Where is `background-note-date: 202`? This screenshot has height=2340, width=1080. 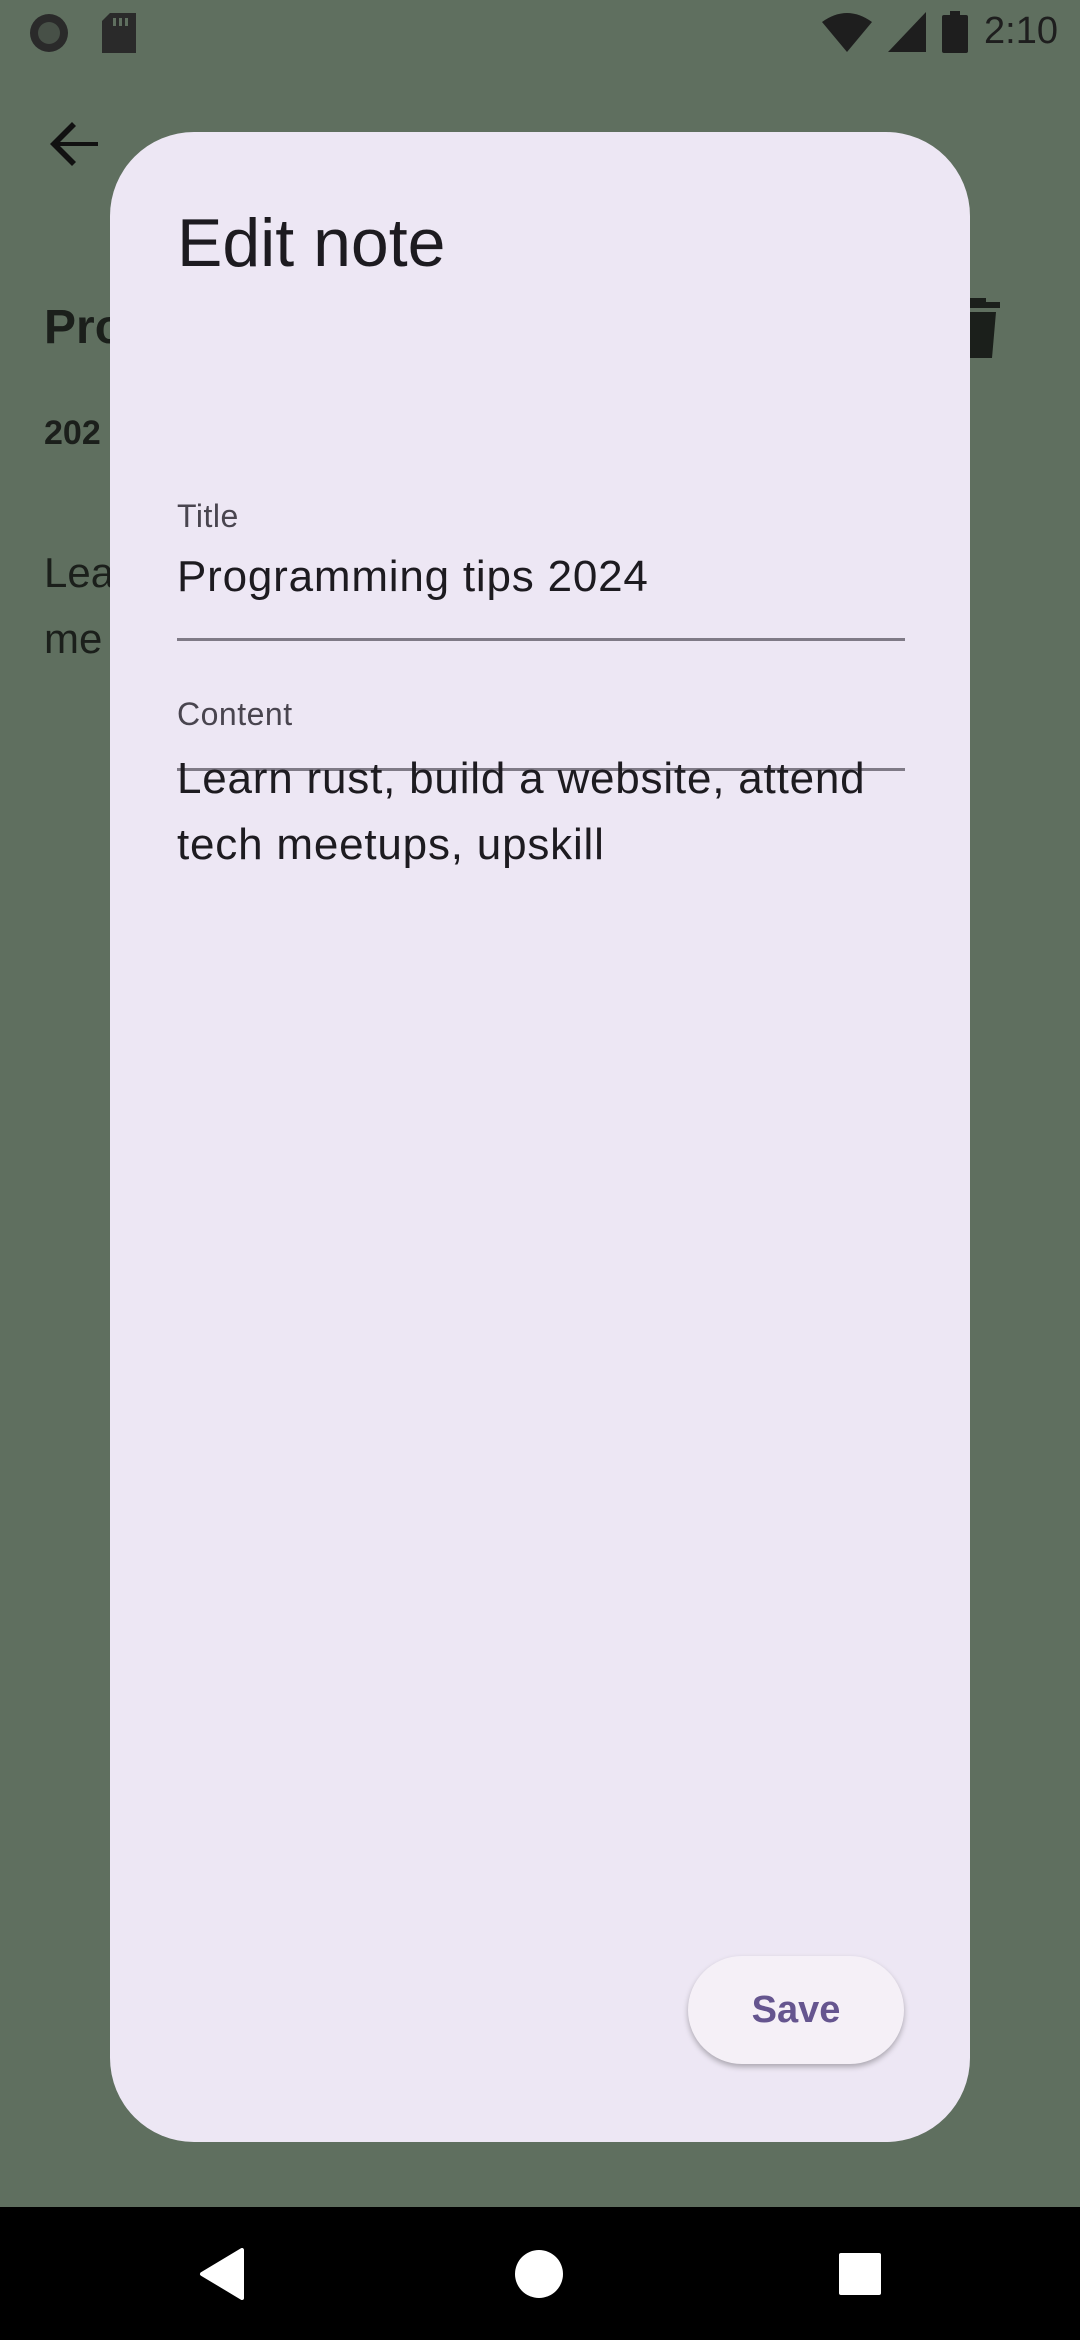
background-note-date: 202 is located at coordinates (72, 433).